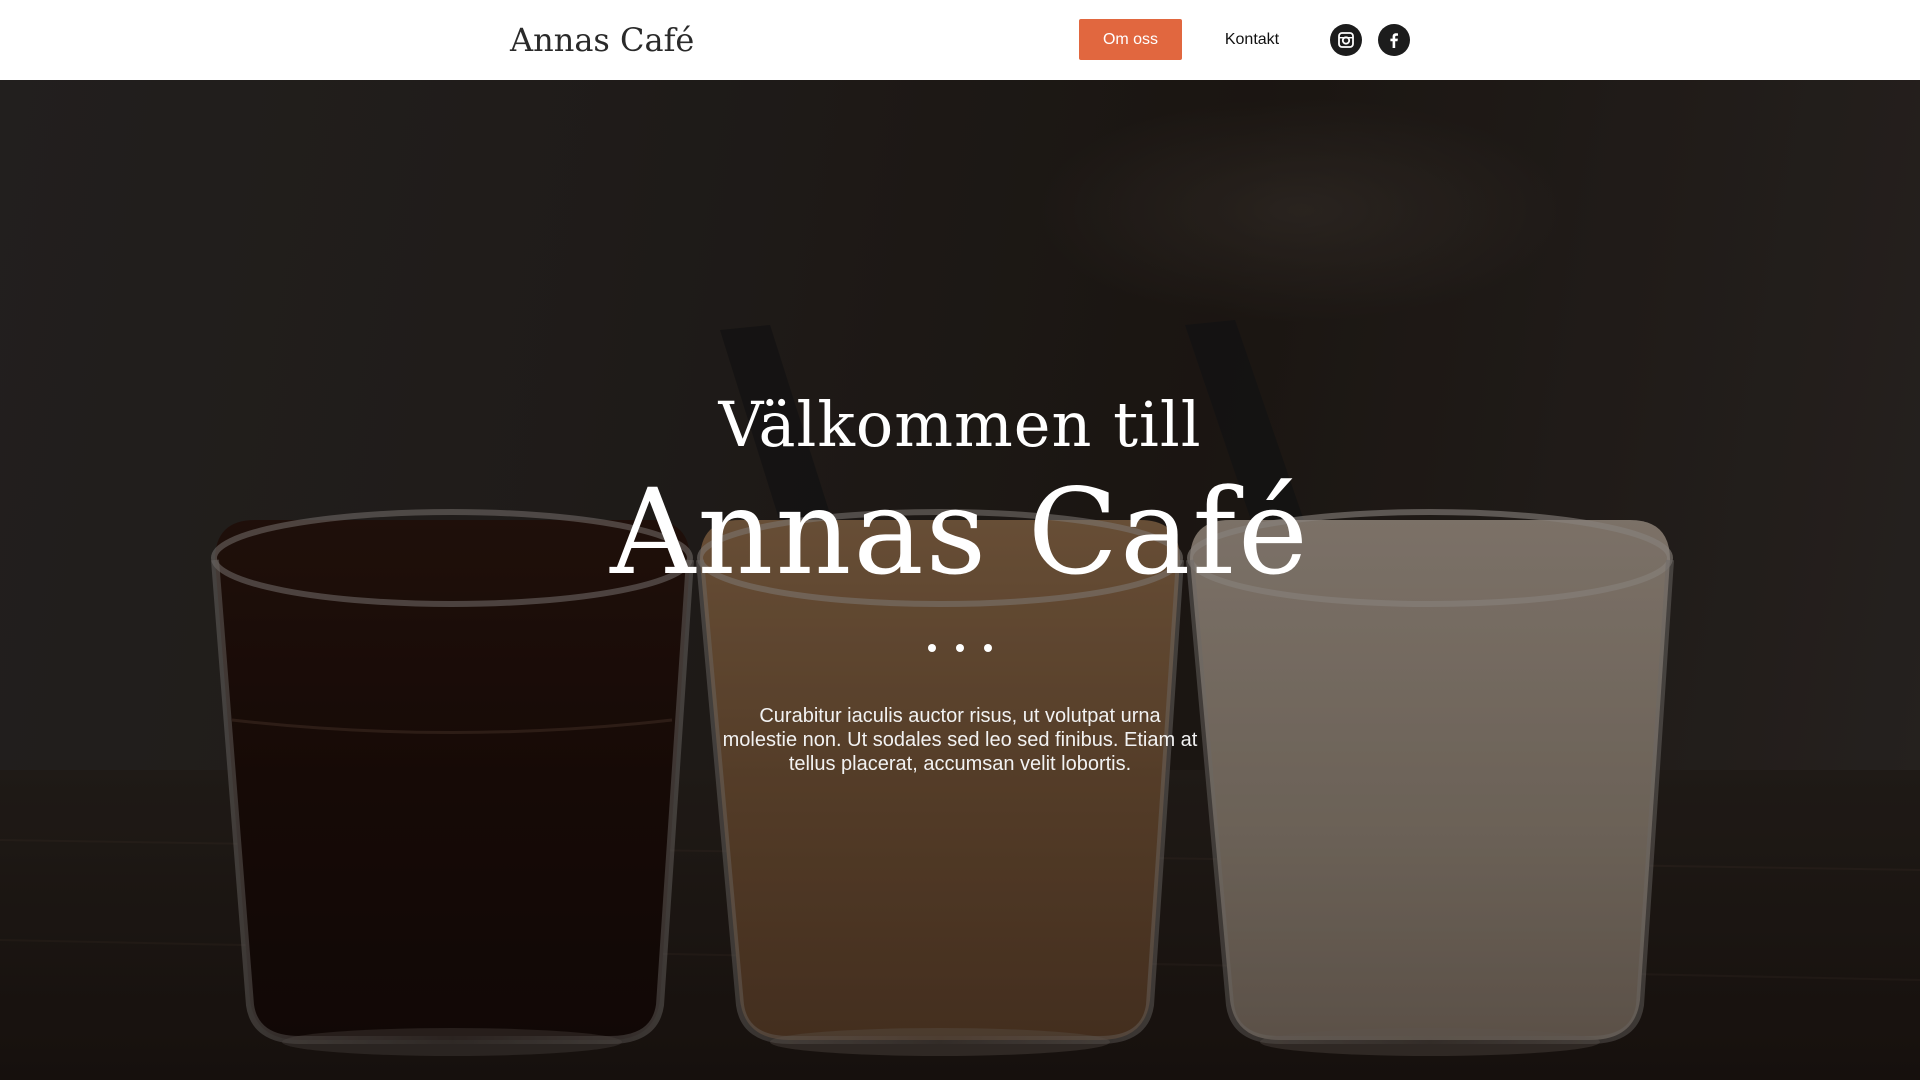 The image size is (1920, 1080). What do you see at coordinates (602, 40) in the screenshot?
I see `brand-logo-text: Annas Café` at bounding box center [602, 40].